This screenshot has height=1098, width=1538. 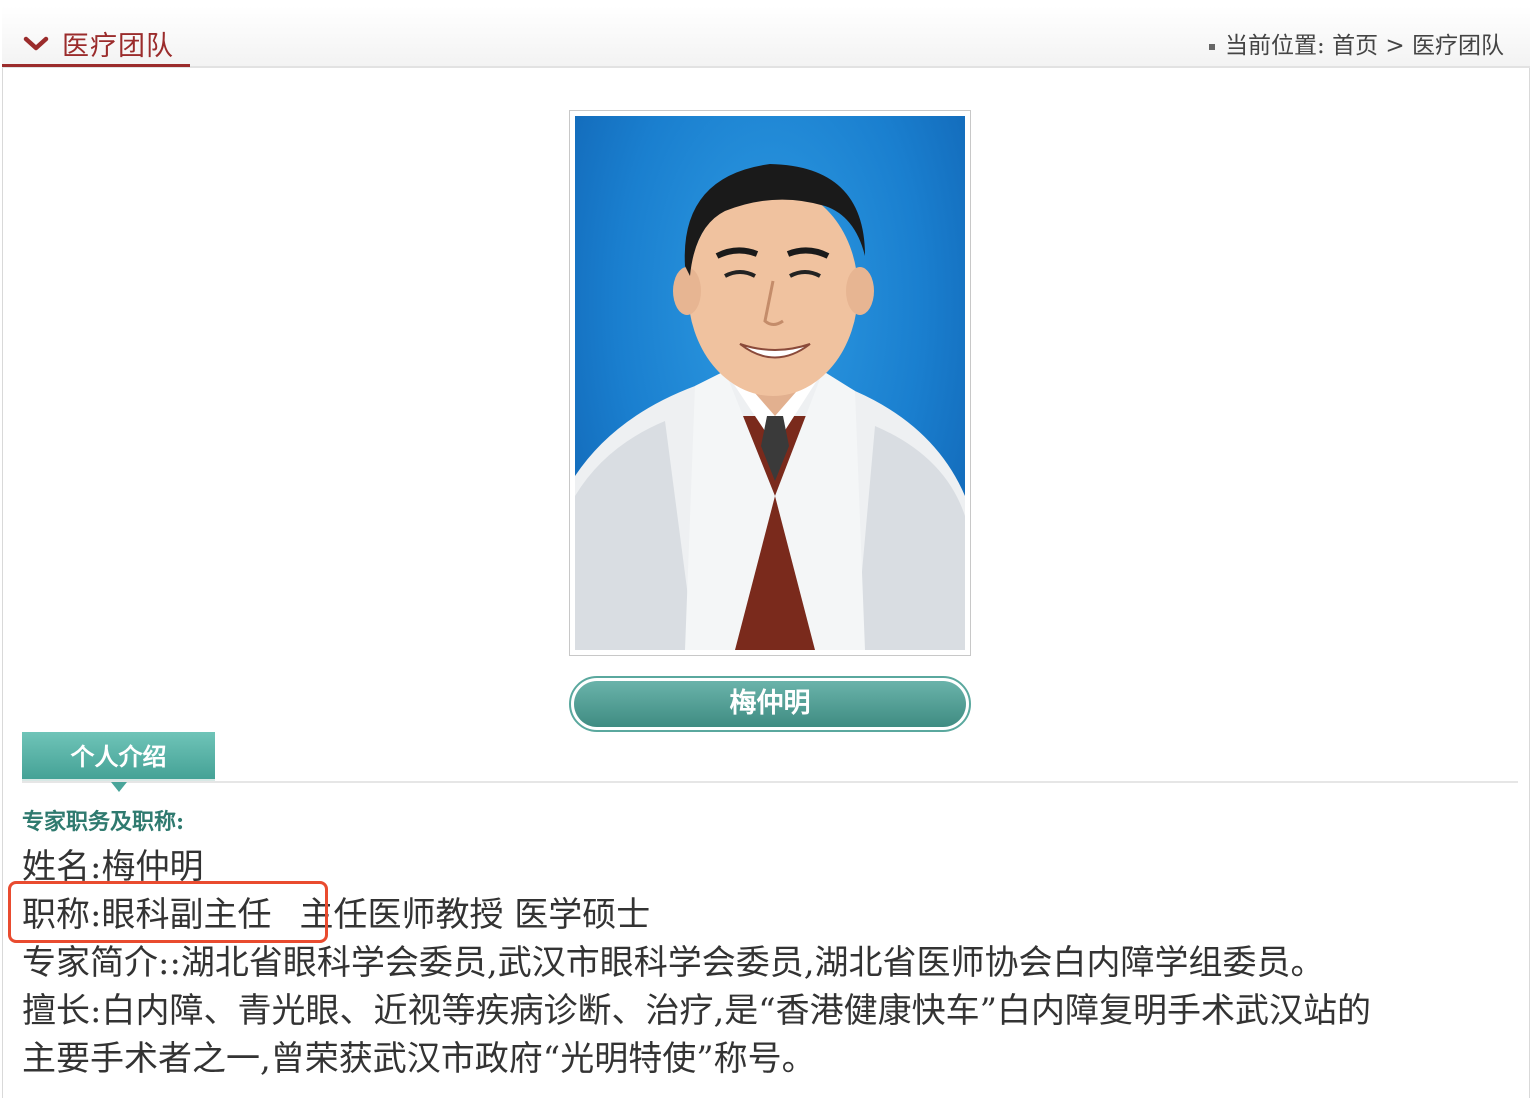 What do you see at coordinates (118, 757) in the screenshot?
I see `tab-personal-intro: 个人介绍` at bounding box center [118, 757].